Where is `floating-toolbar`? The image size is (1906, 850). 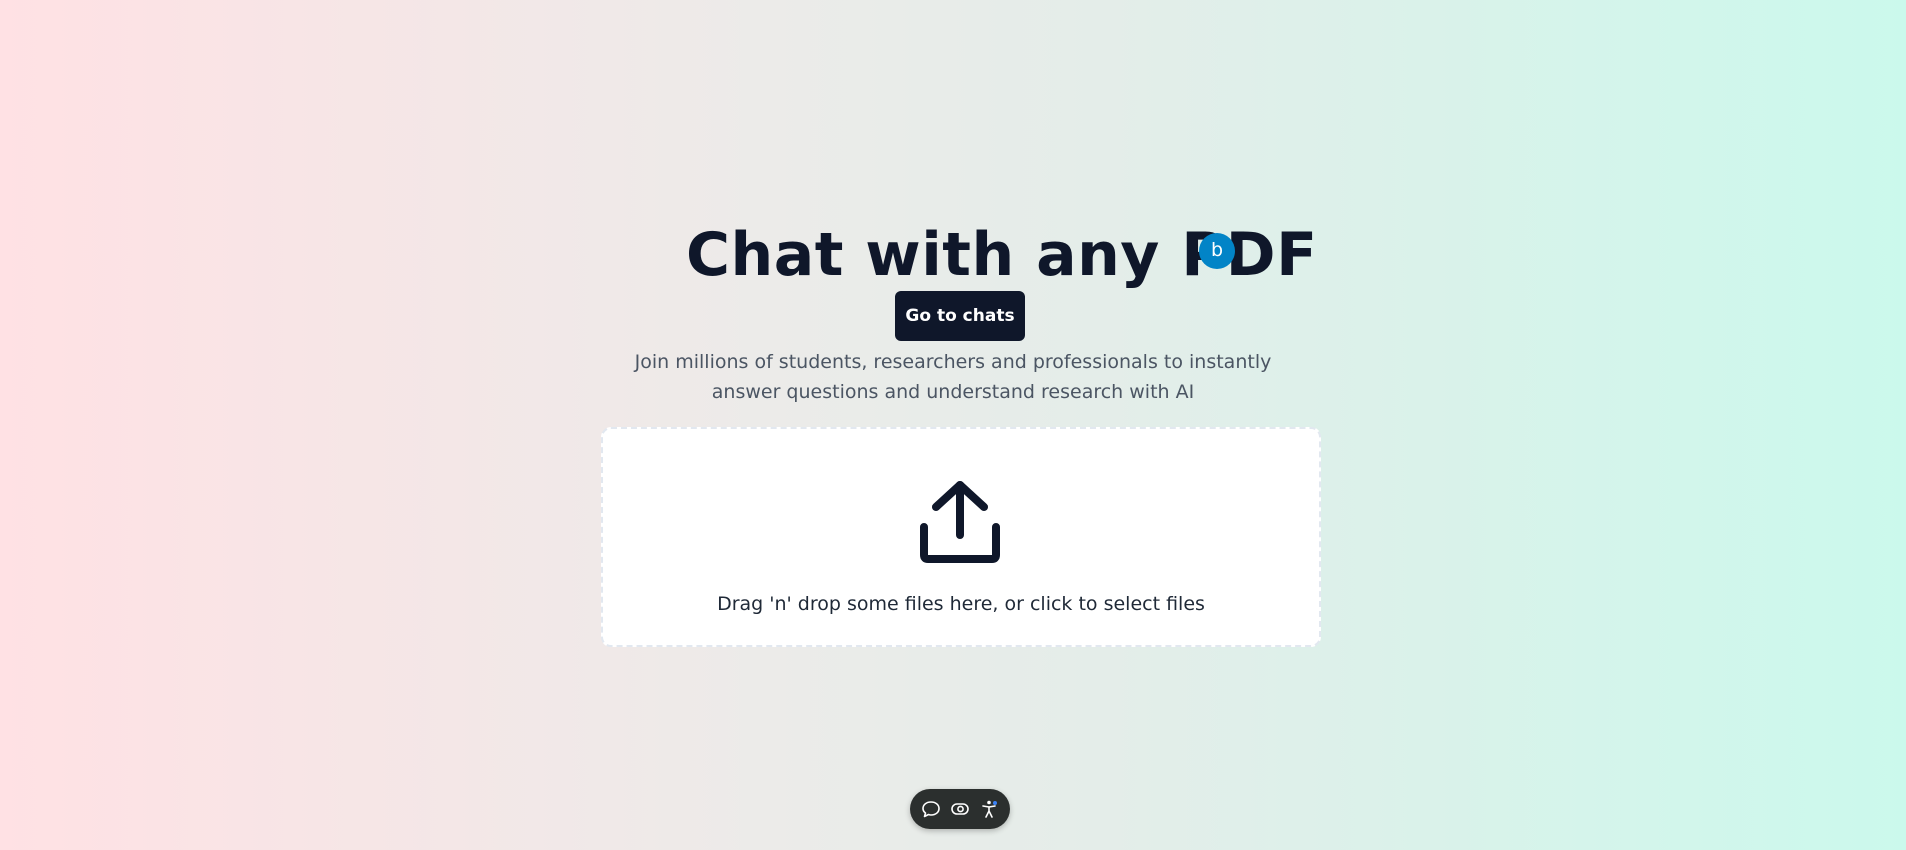 floating-toolbar is located at coordinates (960, 809).